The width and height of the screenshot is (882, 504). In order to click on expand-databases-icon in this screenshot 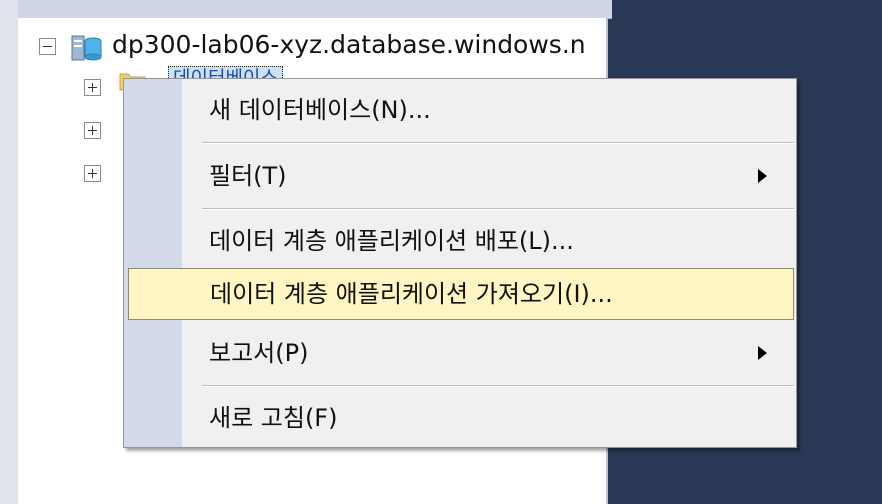, I will do `click(92, 87)`.